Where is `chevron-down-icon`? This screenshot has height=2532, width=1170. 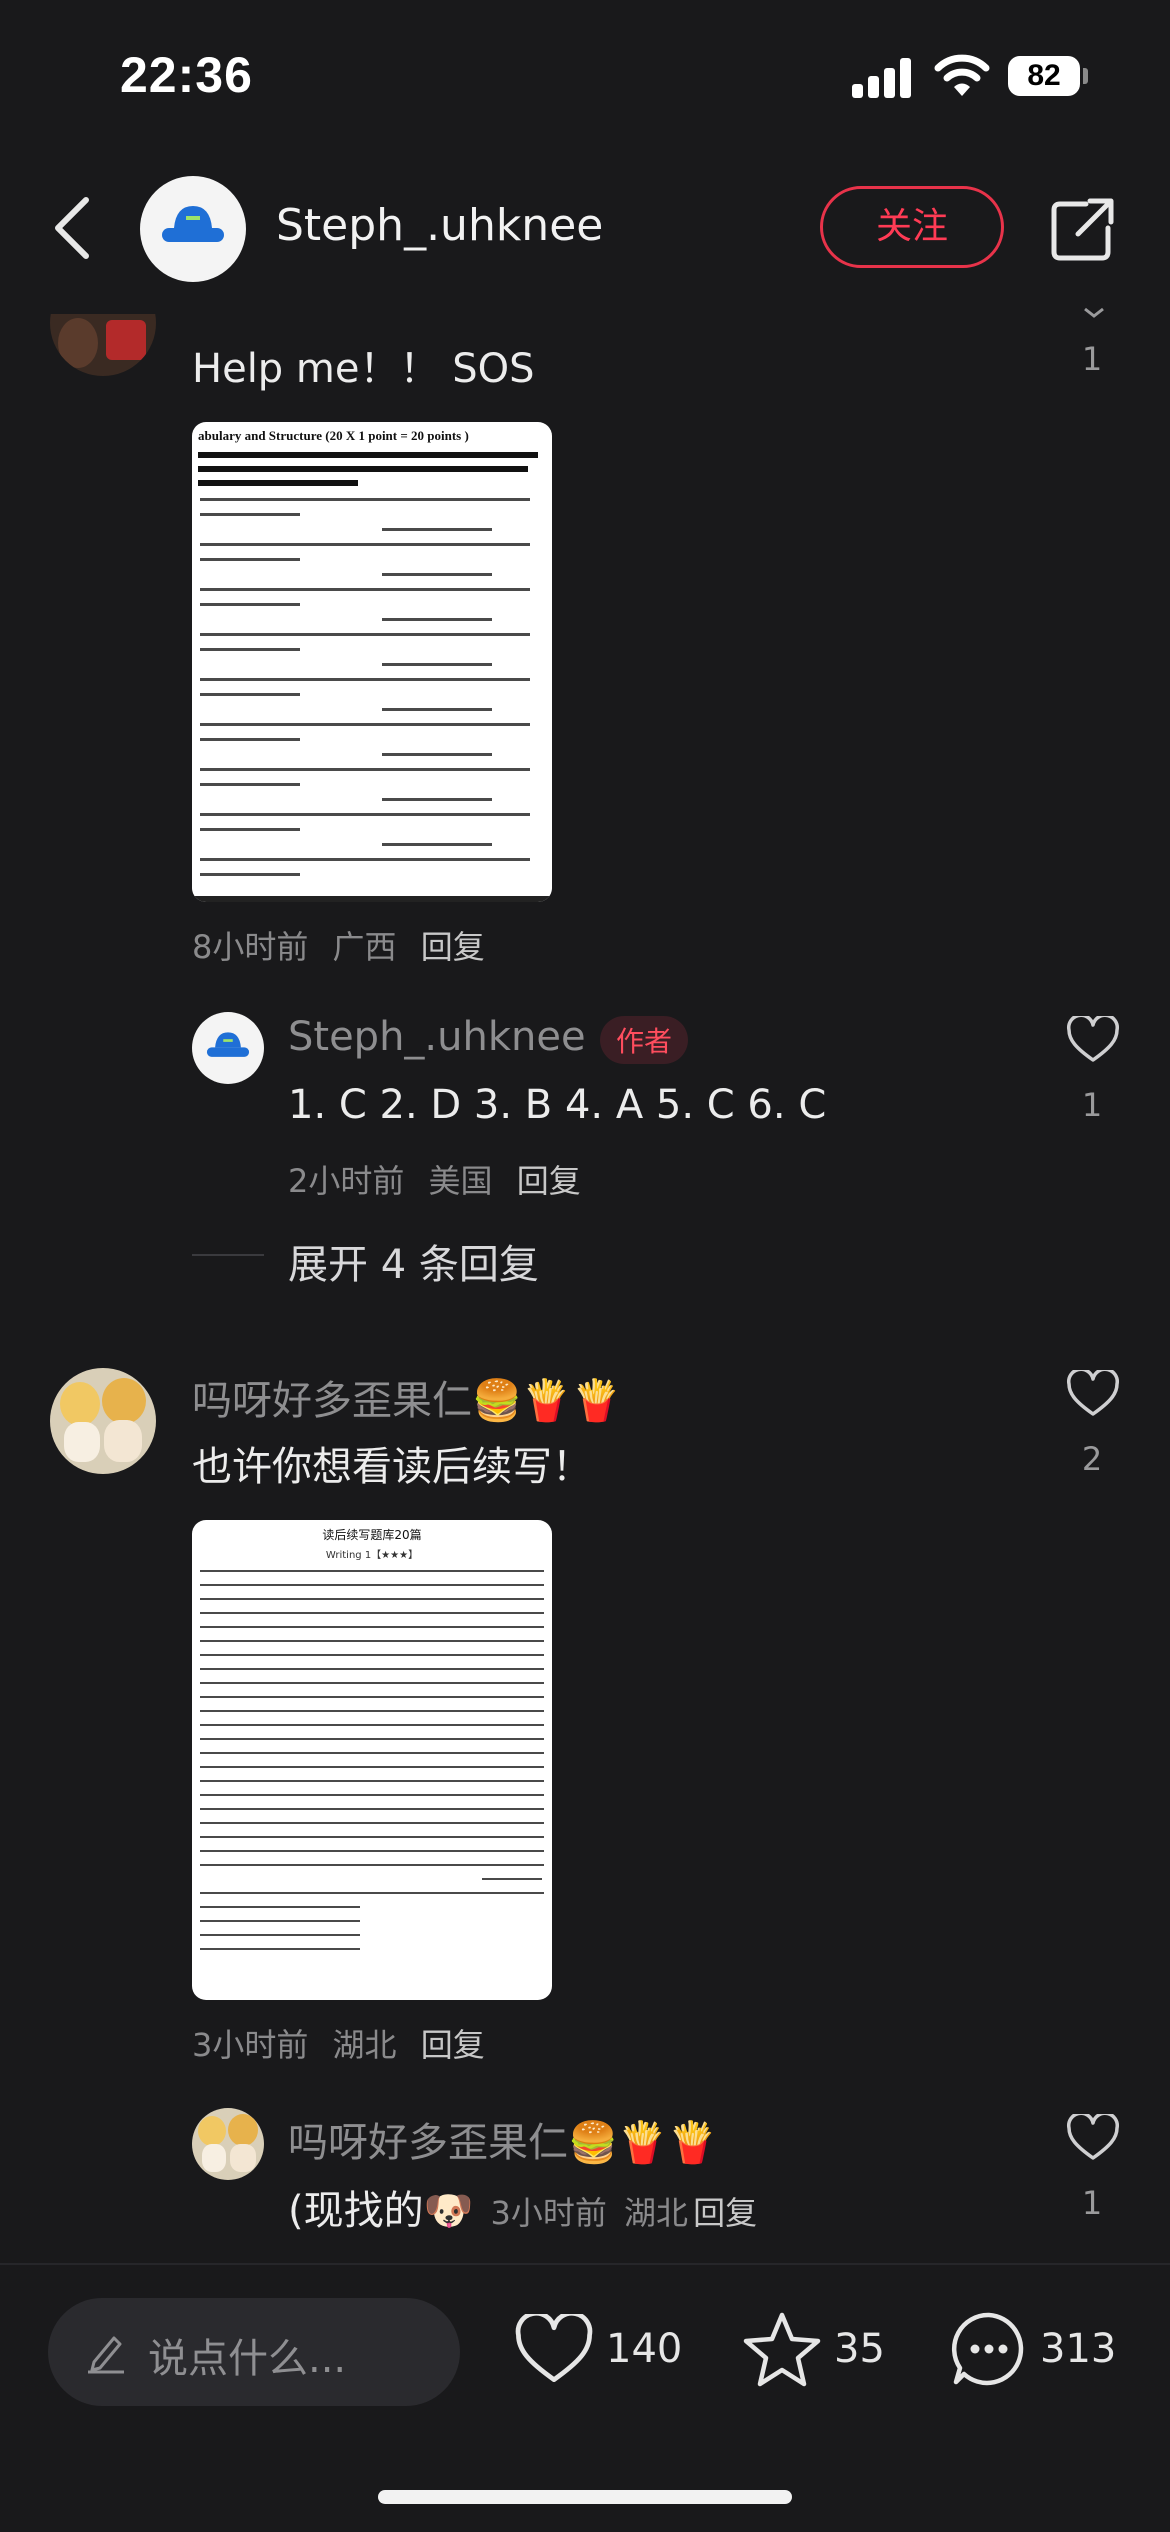
chevron-down-icon is located at coordinates (1094, 312).